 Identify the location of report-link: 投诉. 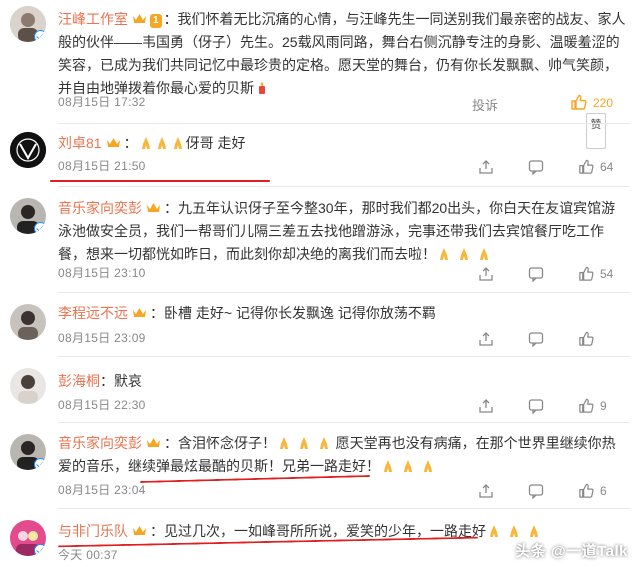
(485, 104).